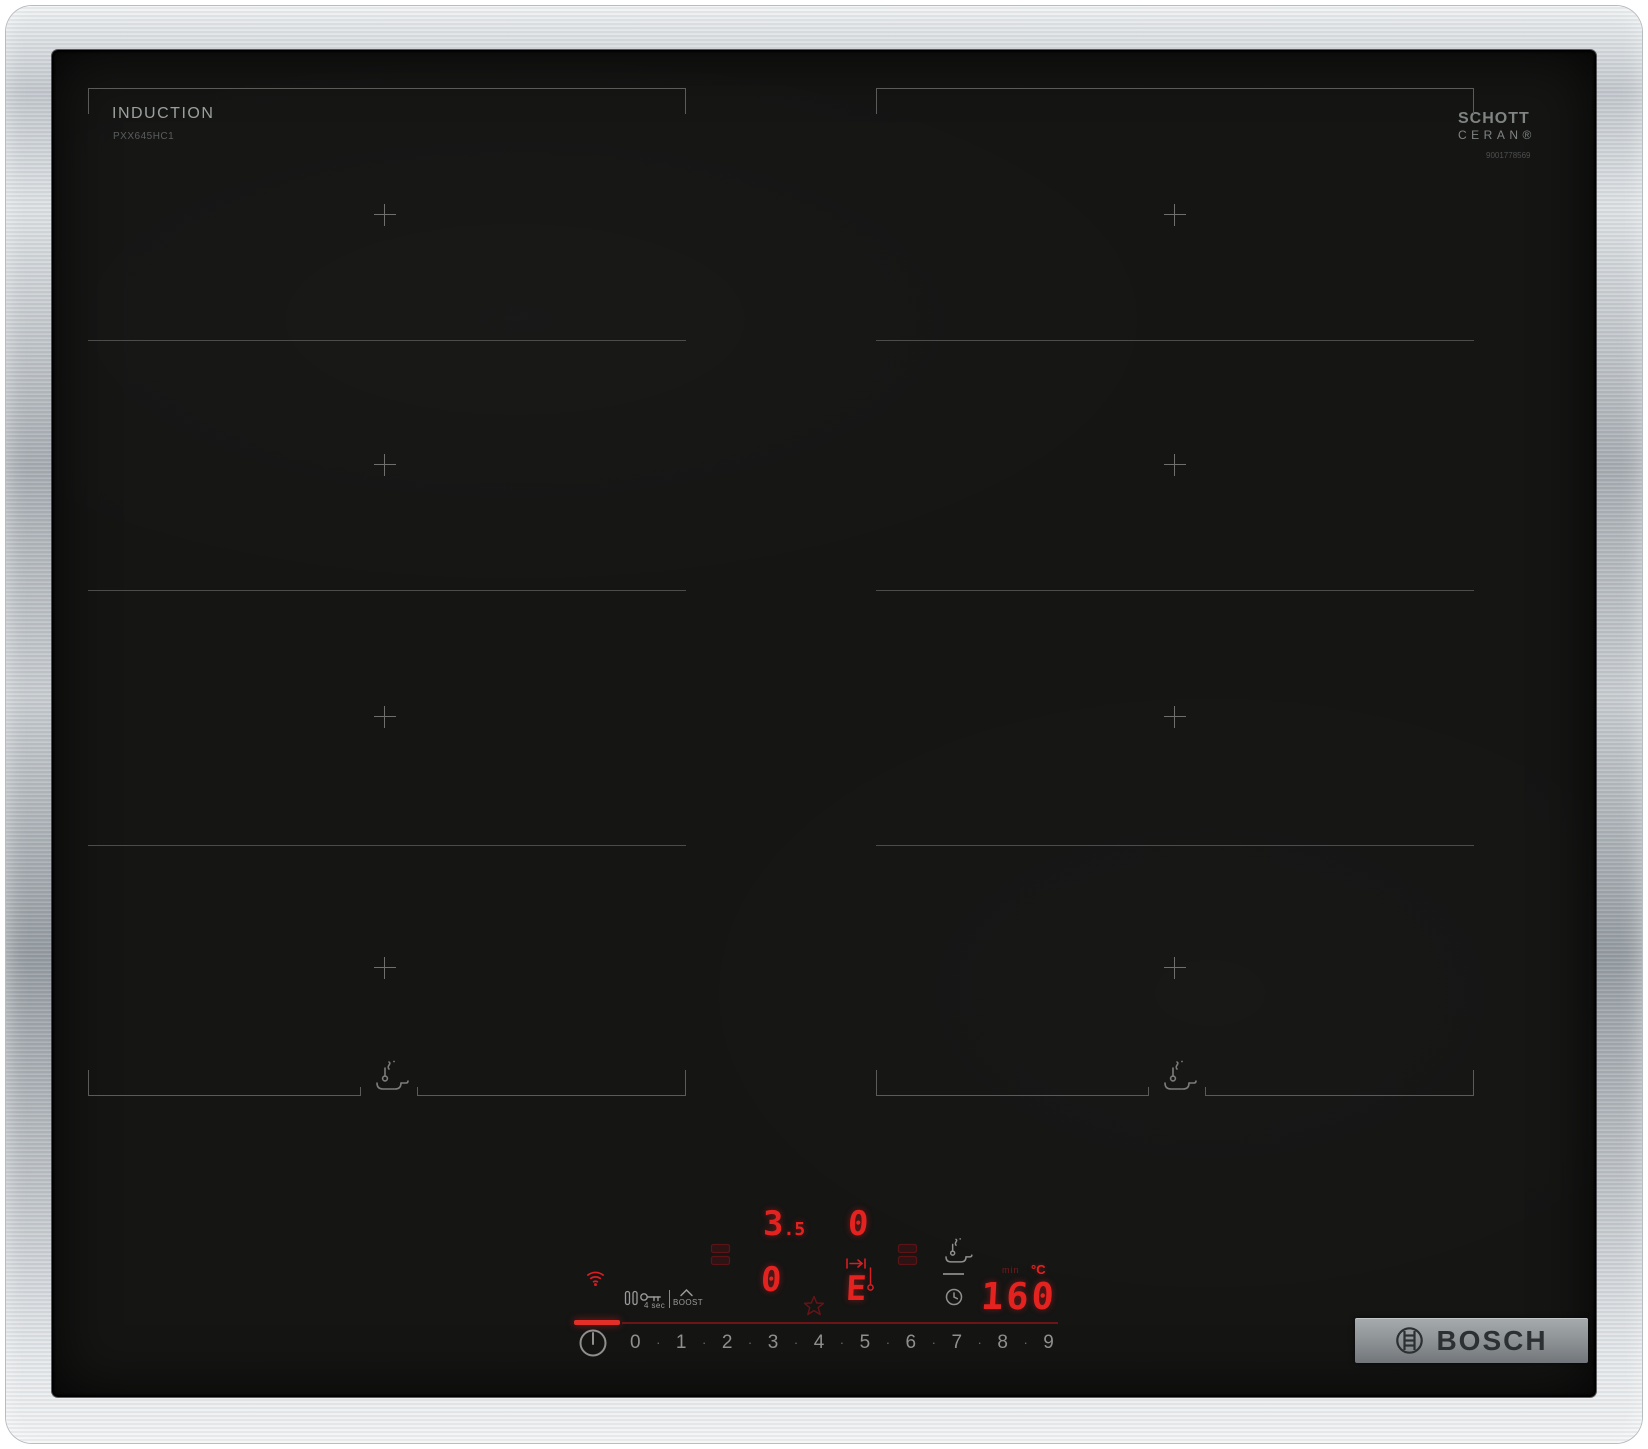  I want to click on slider-number: 0, so click(635, 1342).